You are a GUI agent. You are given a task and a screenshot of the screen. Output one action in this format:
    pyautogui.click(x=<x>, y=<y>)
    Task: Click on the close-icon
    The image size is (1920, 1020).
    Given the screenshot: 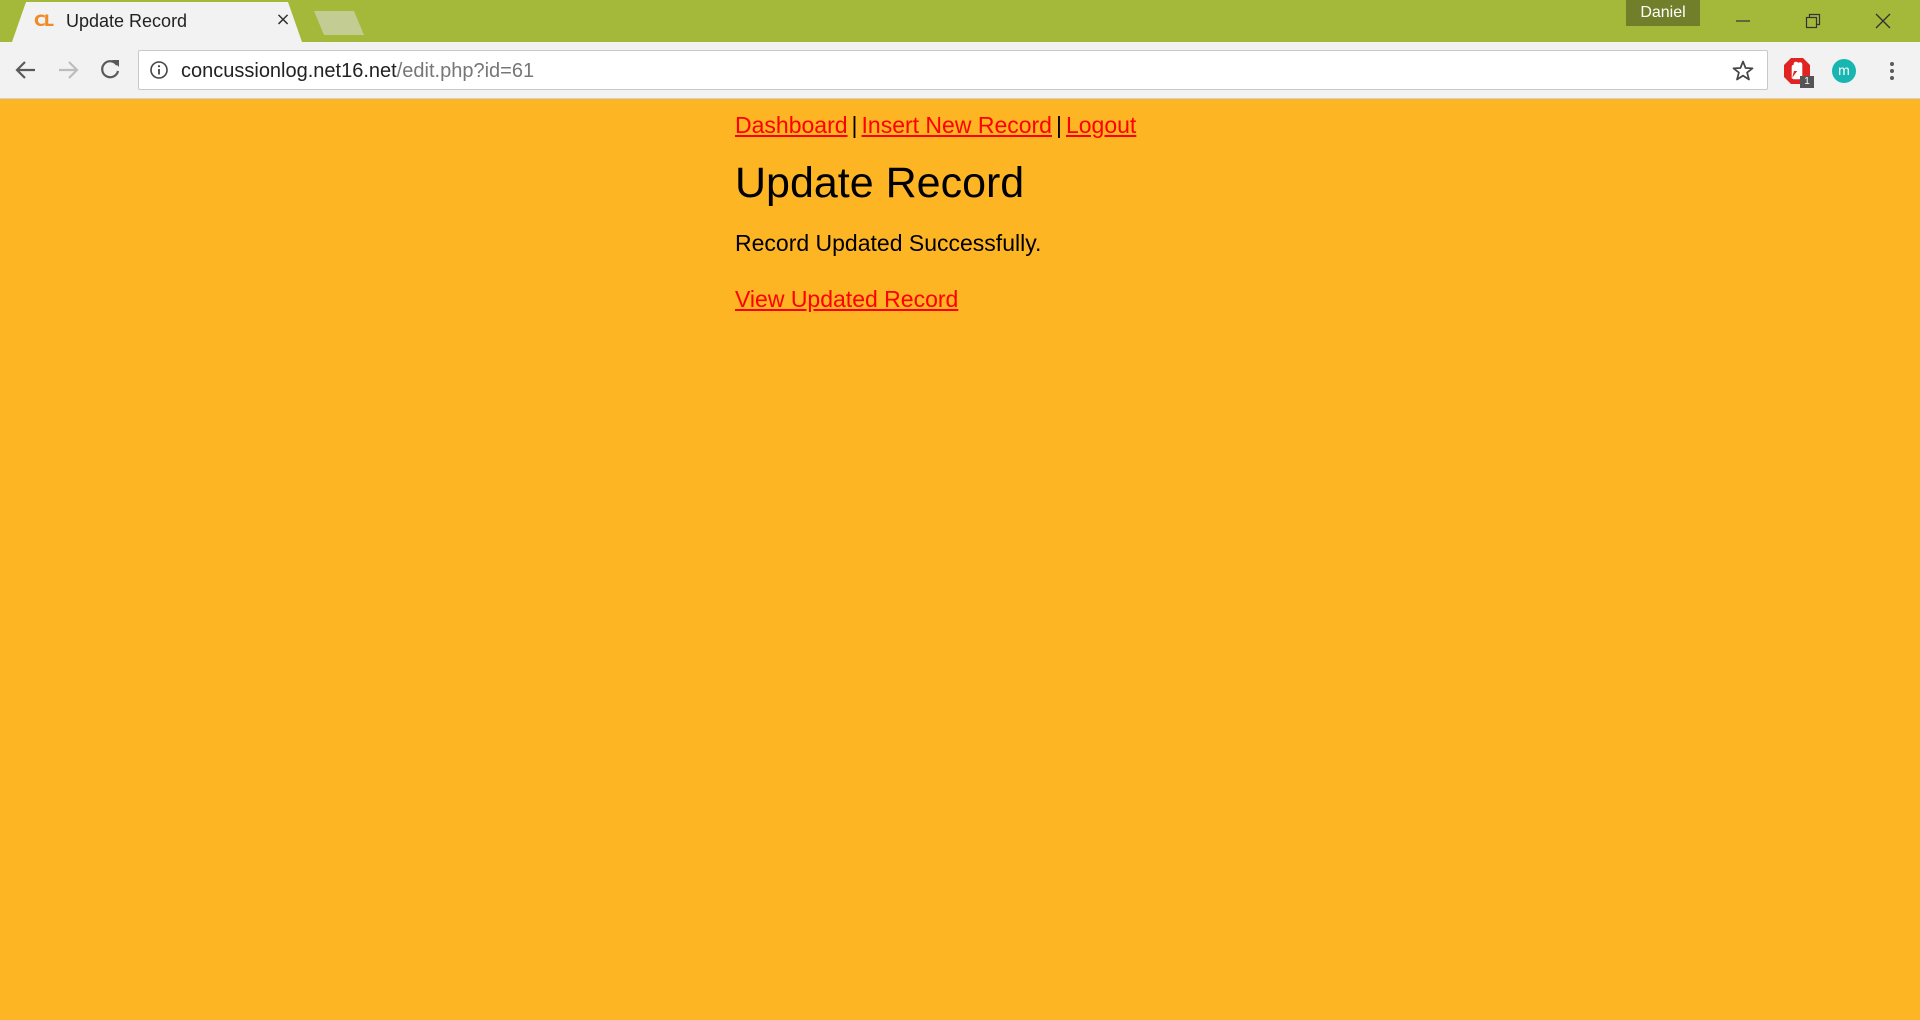 What is the action you would take?
    pyautogui.click(x=1883, y=21)
    